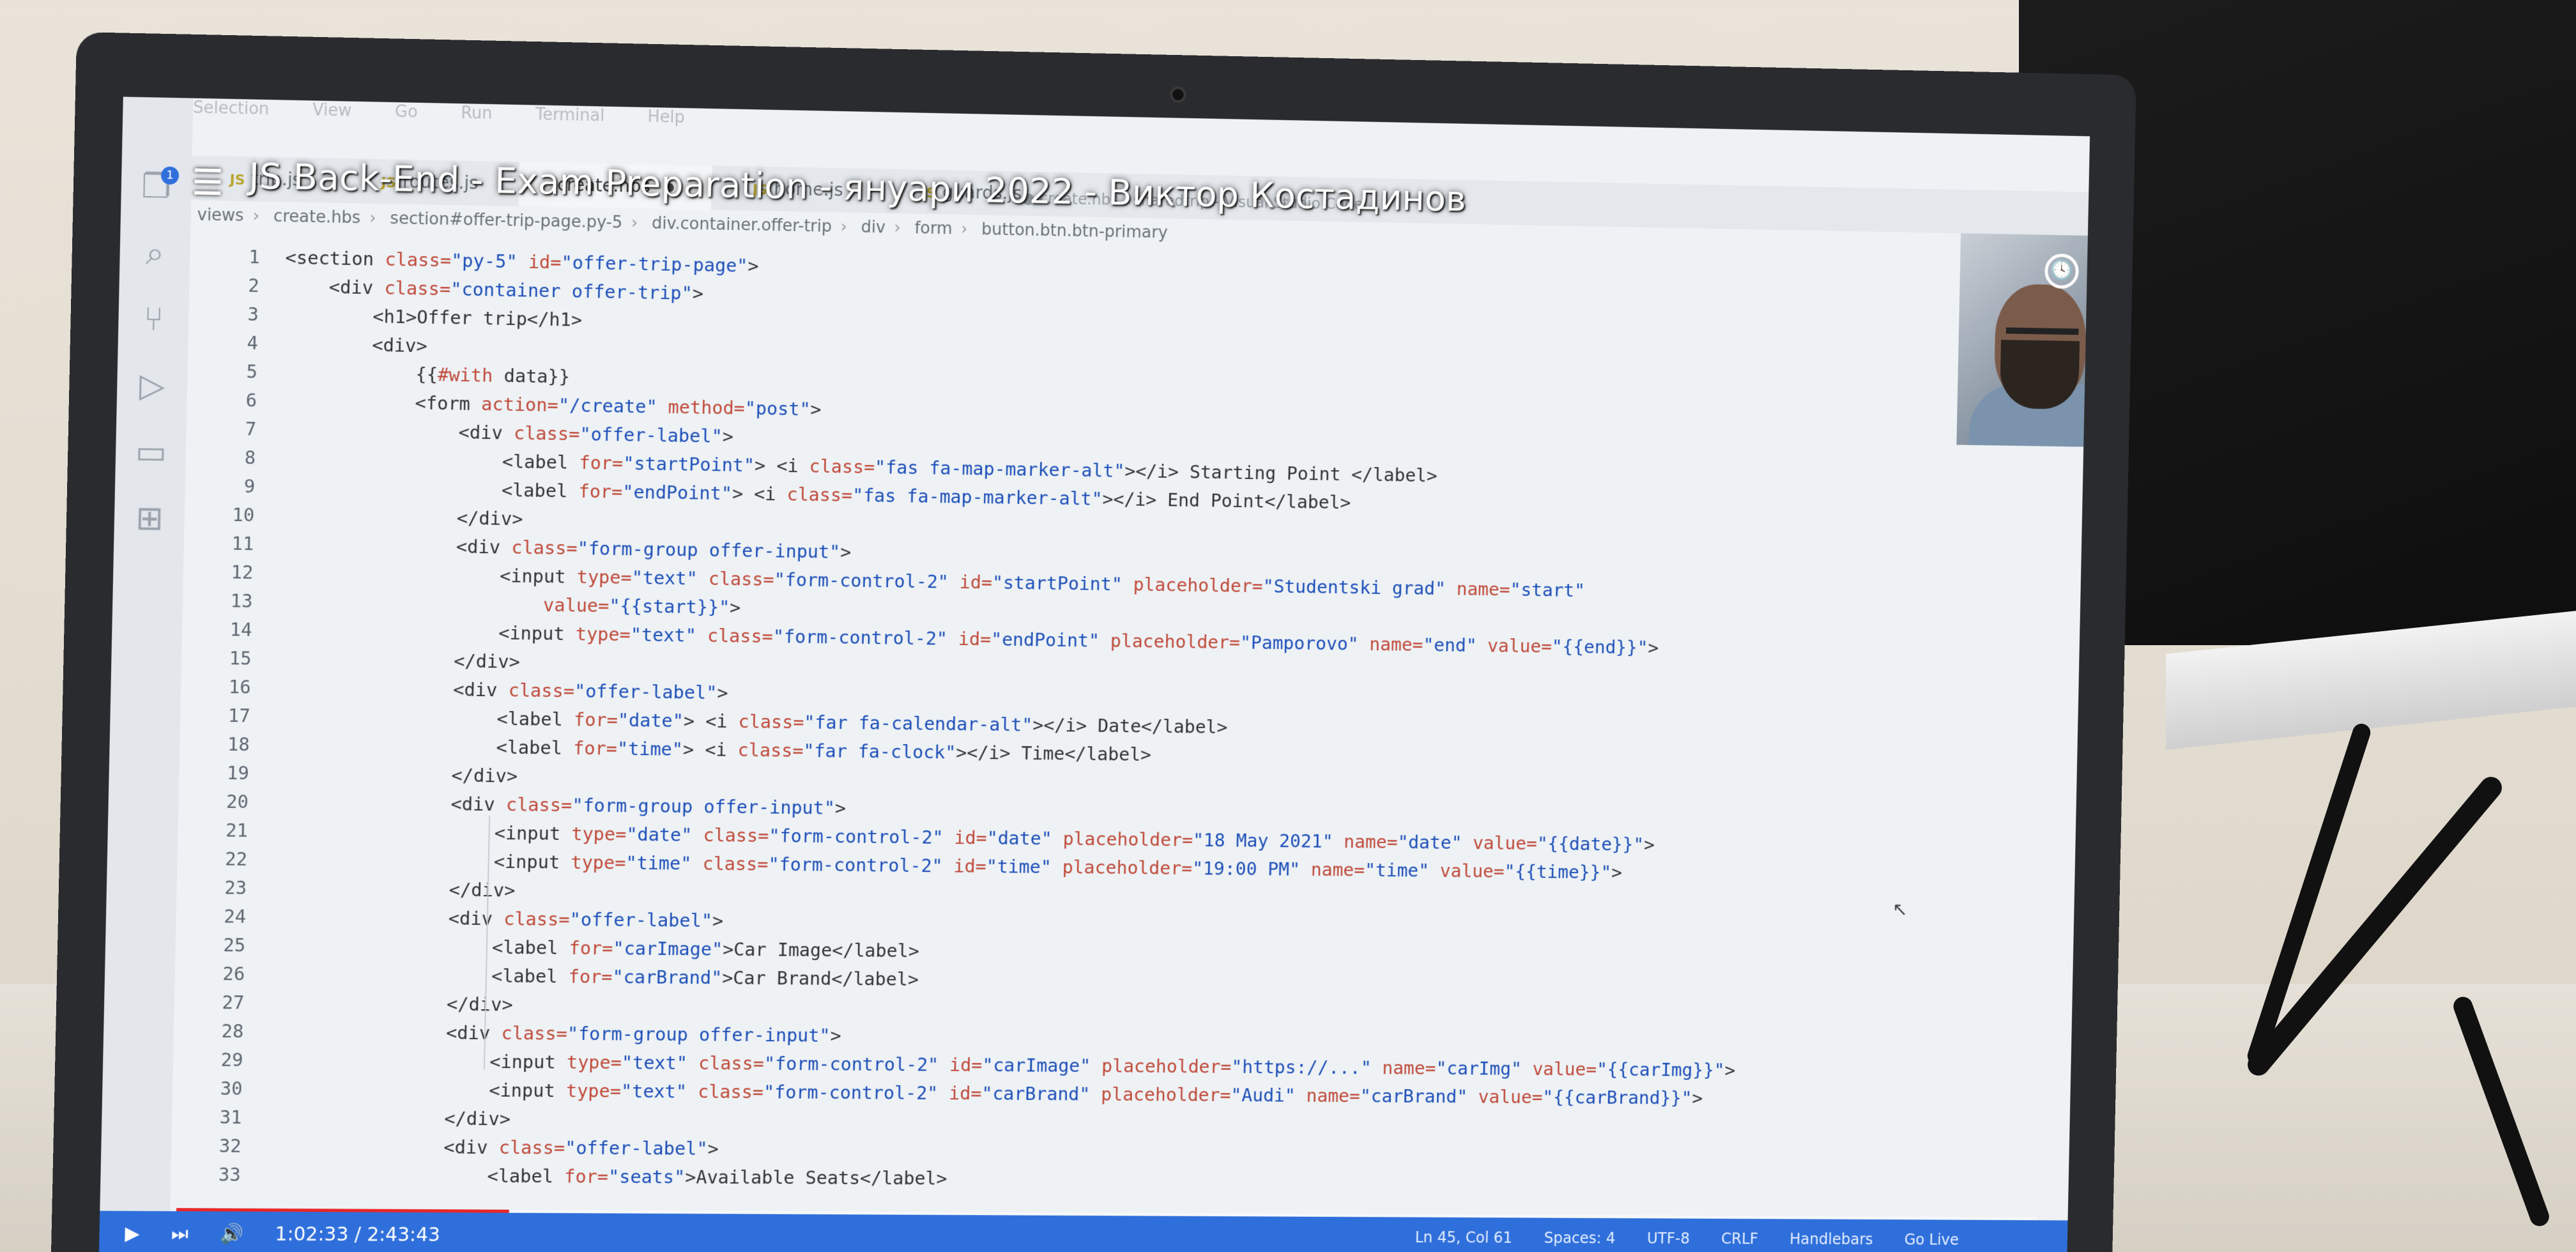 The image size is (2576, 1252). Describe the element at coordinates (1739, 1239) in the screenshot. I see `status-line-ending: CRLF` at that location.